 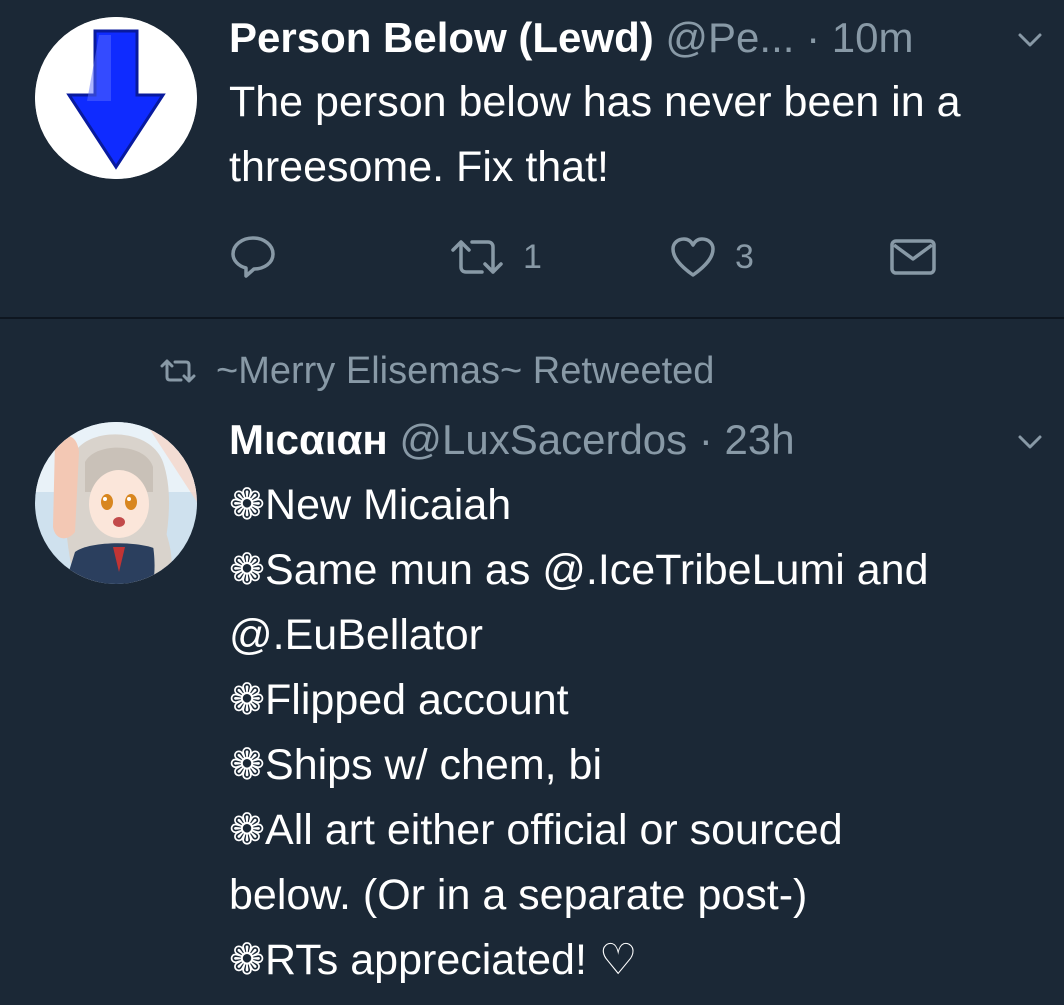 What do you see at coordinates (415, 765) in the screenshot?
I see `tweet-text-line: ❁Ships w/ chem, bi` at bounding box center [415, 765].